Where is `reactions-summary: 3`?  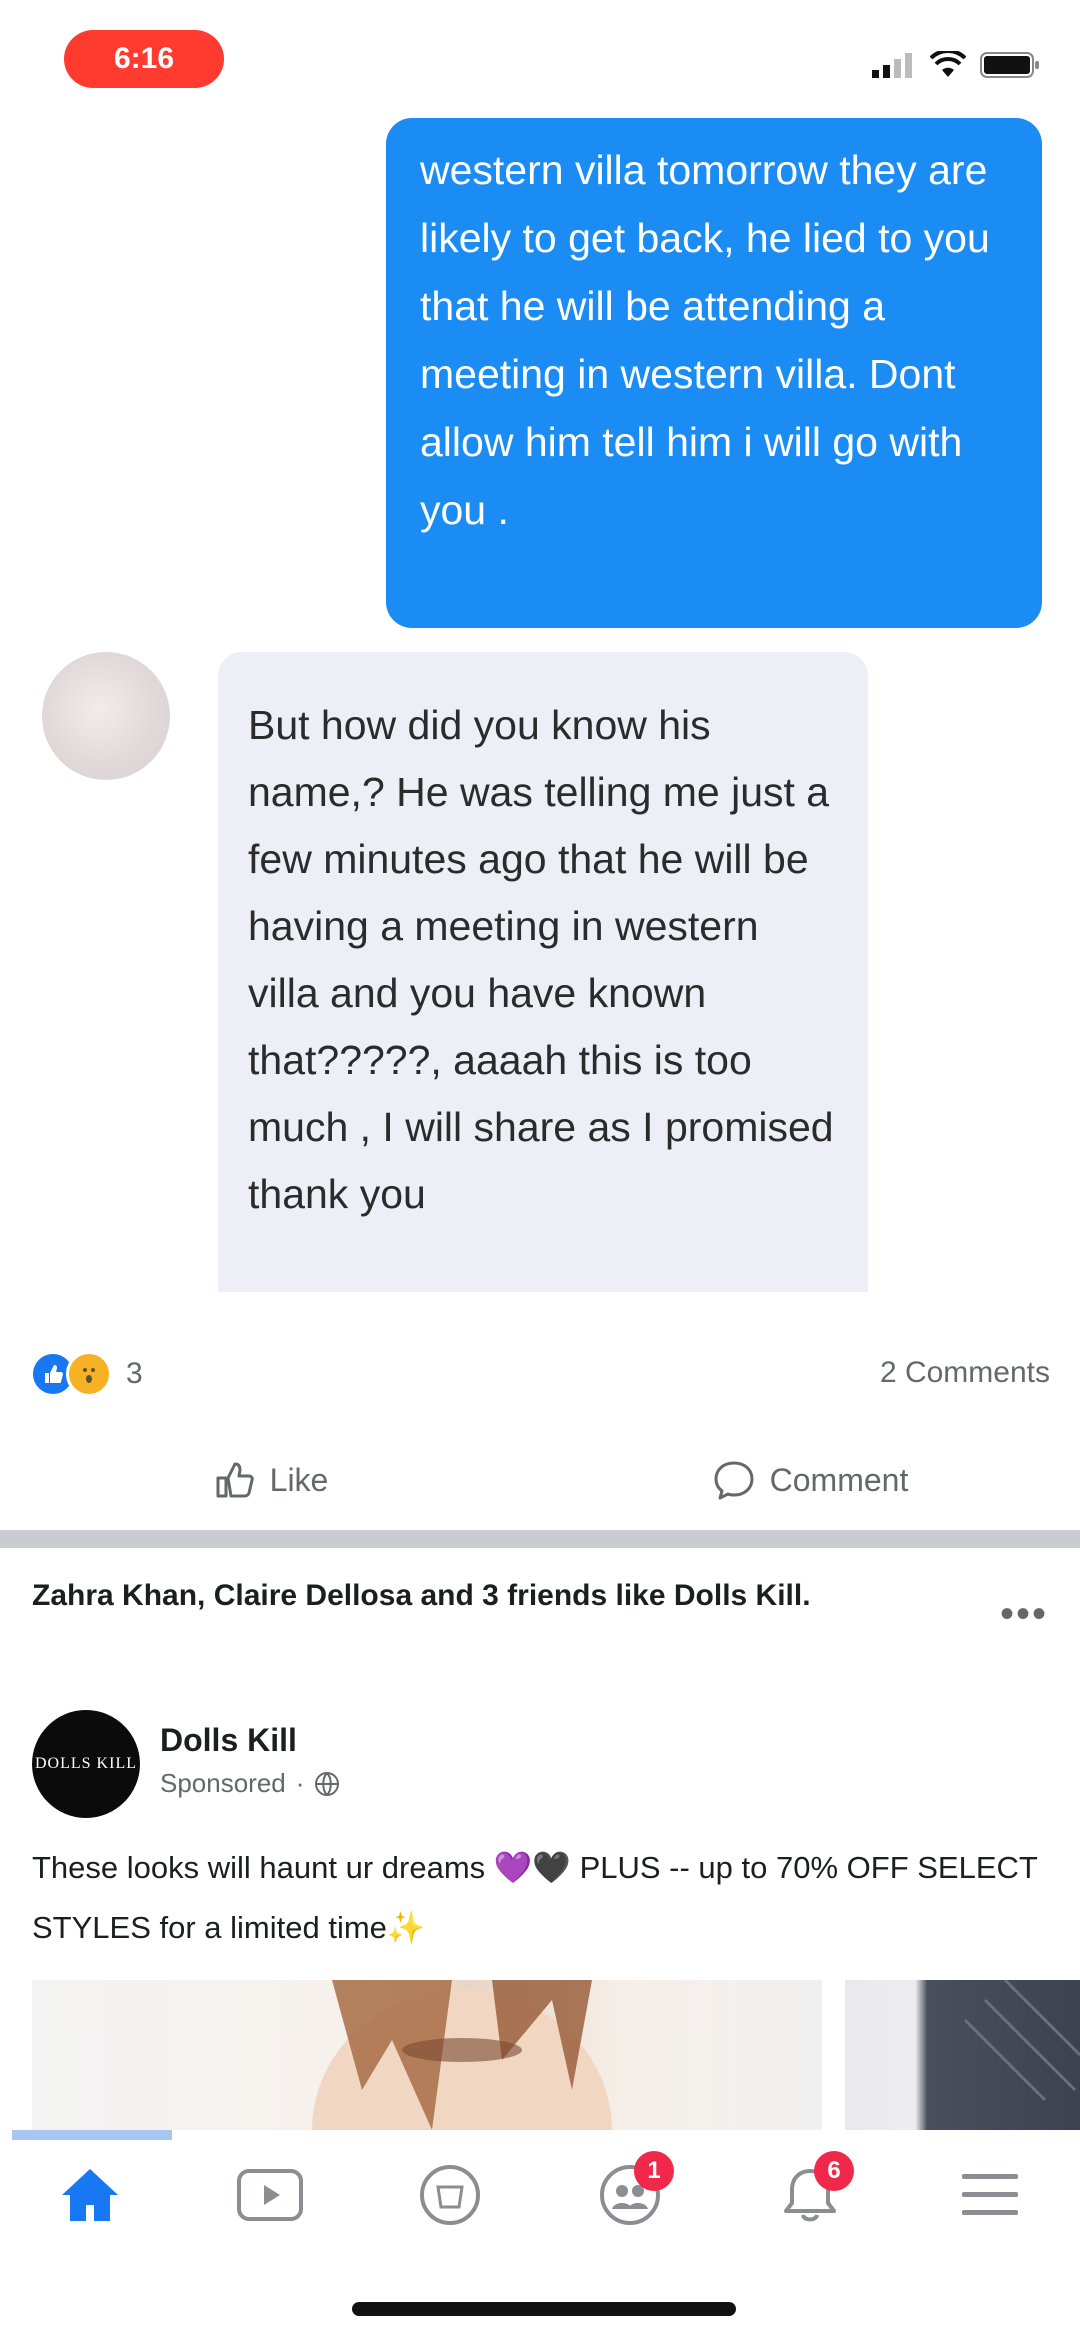
reactions-summary: 3 is located at coordinates (86, 1374).